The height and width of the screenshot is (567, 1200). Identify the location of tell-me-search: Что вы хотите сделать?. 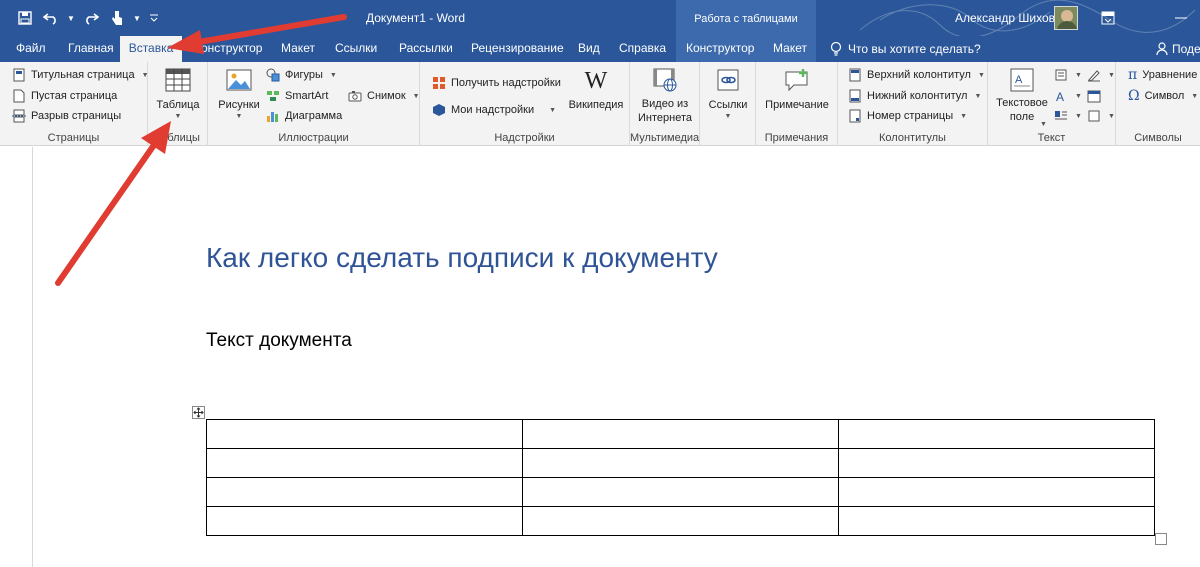
(905, 49).